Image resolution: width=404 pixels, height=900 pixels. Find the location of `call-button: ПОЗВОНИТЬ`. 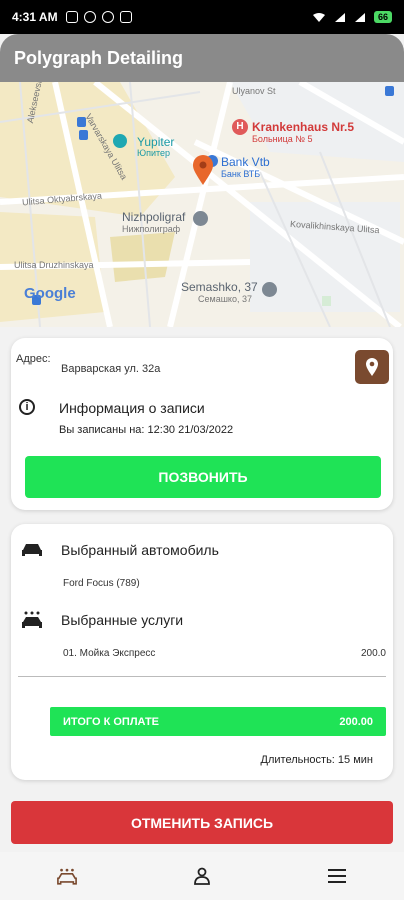

call-button: ПОЗВОНИТЬ is located at coordinates (203, 477).